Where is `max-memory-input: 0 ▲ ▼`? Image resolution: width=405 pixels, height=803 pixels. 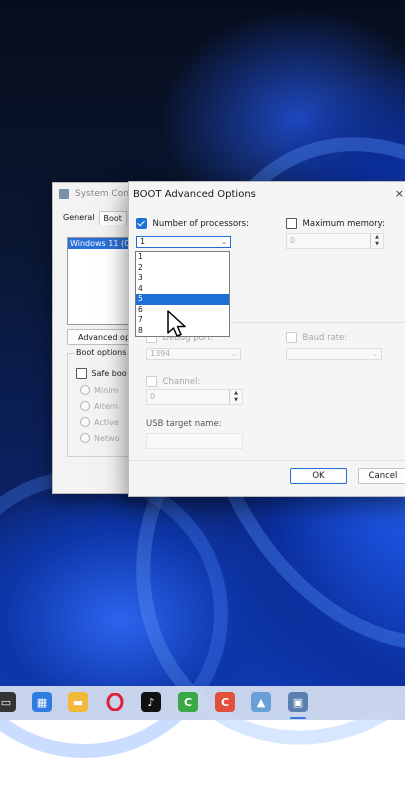
max-memory-input: 0 ▲ ▼ is located at coordinates (335, 241).